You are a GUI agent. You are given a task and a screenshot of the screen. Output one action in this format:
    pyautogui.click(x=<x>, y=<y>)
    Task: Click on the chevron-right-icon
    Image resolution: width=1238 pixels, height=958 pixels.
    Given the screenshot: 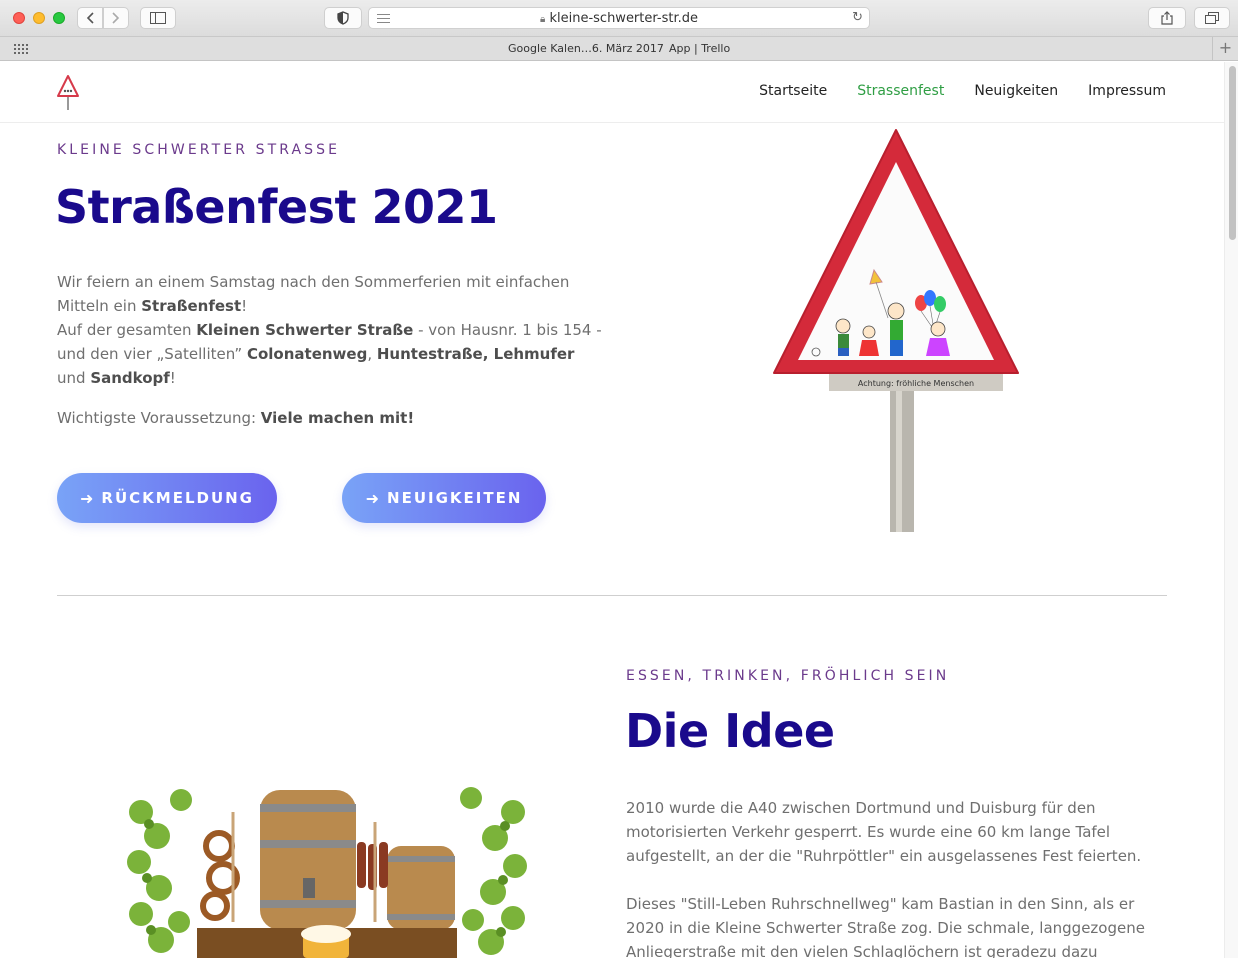 What is the action you would take?
    pyautogui.click(x=116, y=18)
    